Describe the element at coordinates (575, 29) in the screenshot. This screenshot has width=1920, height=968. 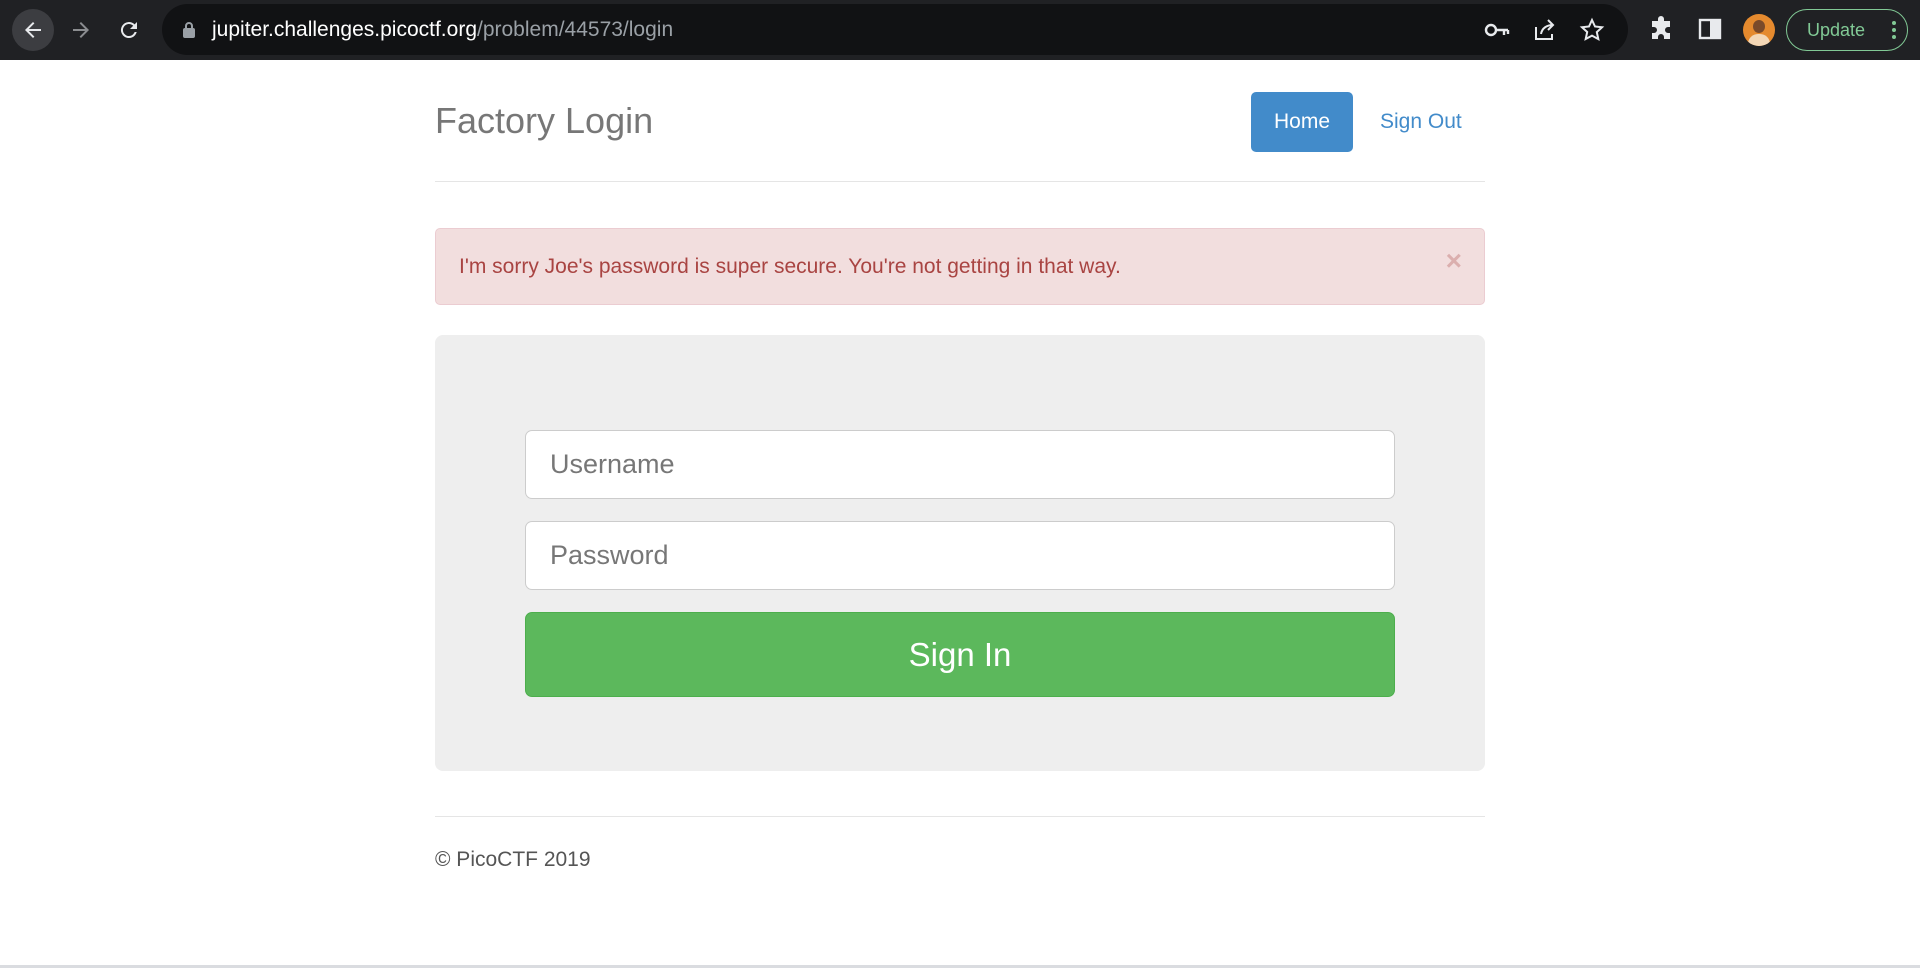
I see `url-path: /problem/44573/login` at that location.